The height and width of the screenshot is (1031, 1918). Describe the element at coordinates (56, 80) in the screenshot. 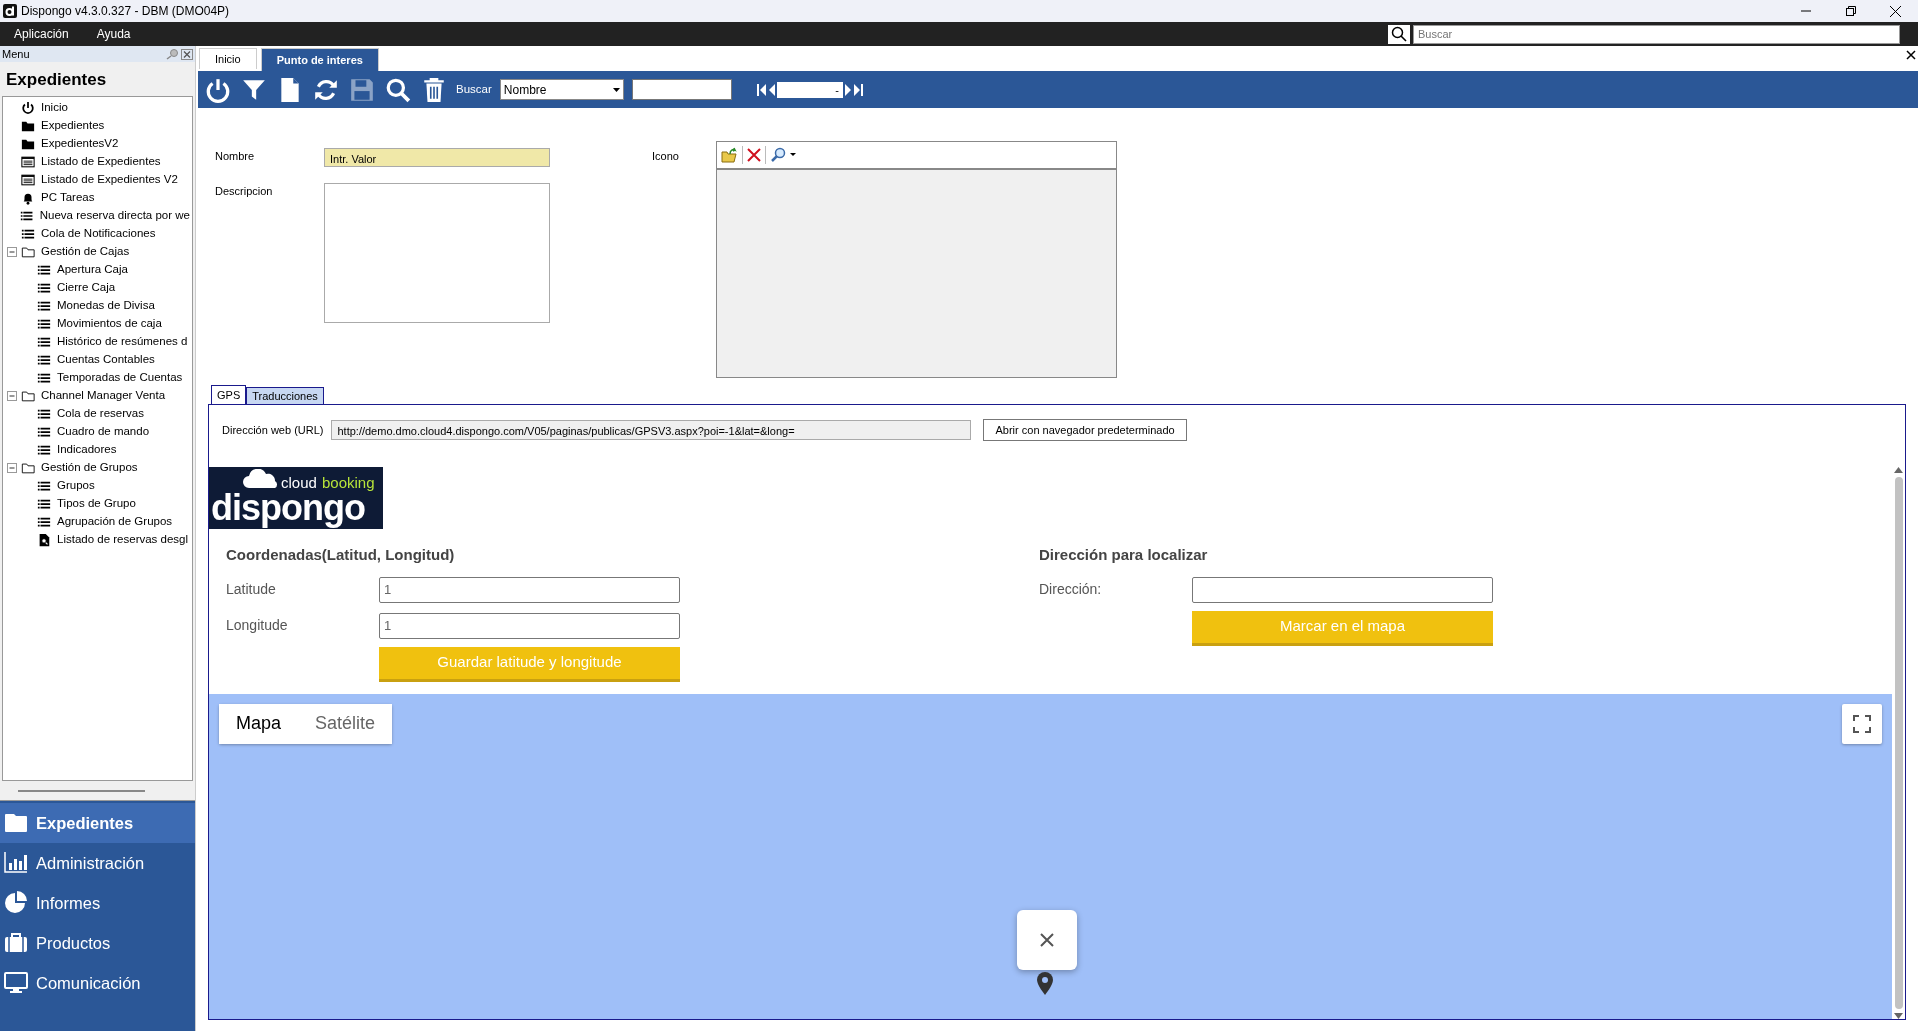

I see `section-heading: Expedientes` at that location.